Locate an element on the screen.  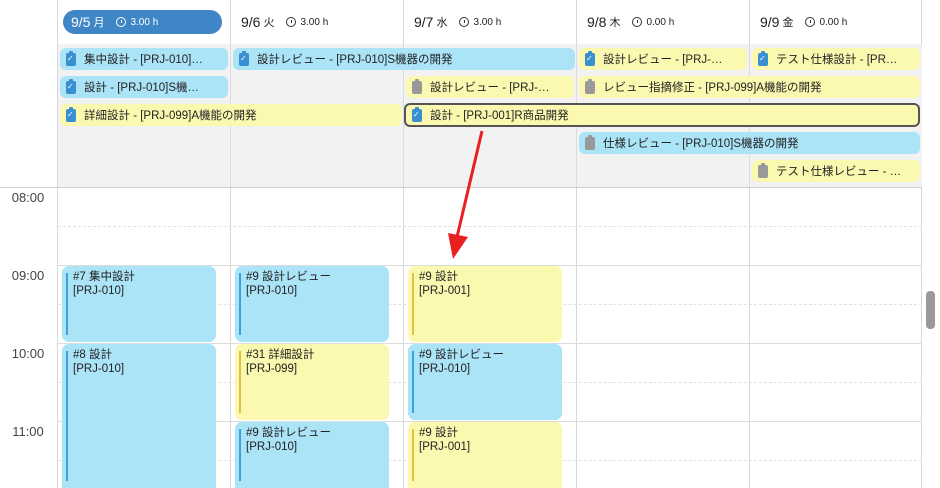
event-label: レビュー指摘修正 - [PRJ-099]A機能の開発 is located at coordinates (712, 88).